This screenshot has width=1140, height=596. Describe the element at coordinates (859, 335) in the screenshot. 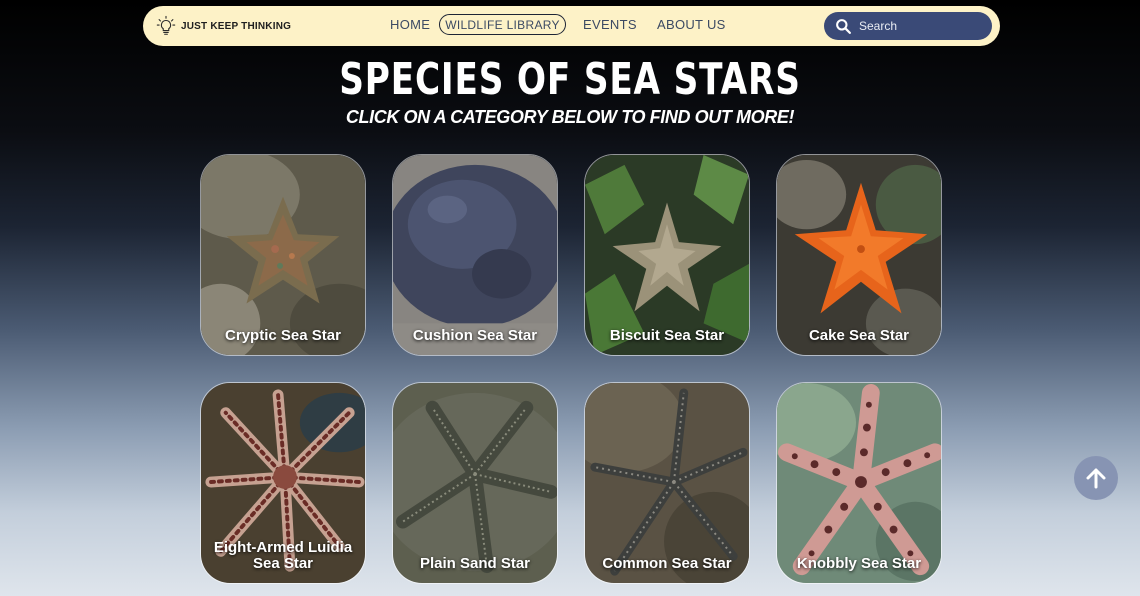

I see `species-card-label: Cake Sea Star` at that location.